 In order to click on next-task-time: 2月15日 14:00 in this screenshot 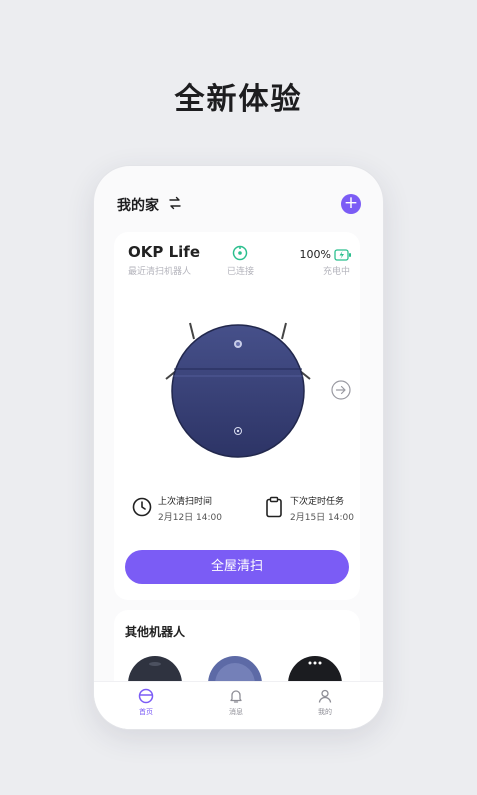, I will do `click(322, 518)`.